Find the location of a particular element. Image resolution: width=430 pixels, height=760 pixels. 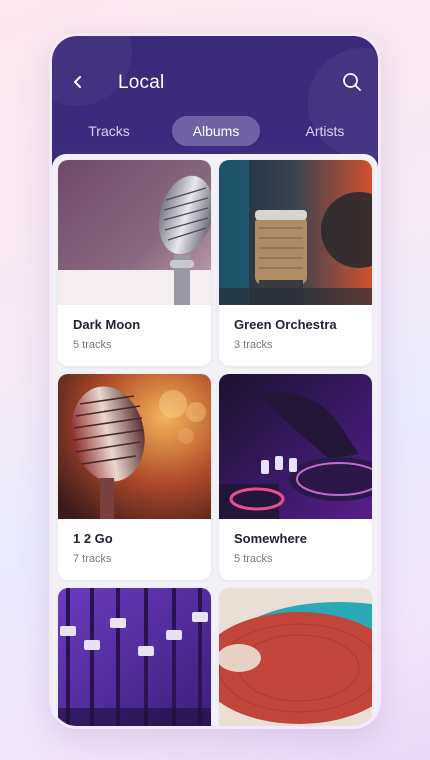

chevron-left-icon is located at coordinates (77, 82).